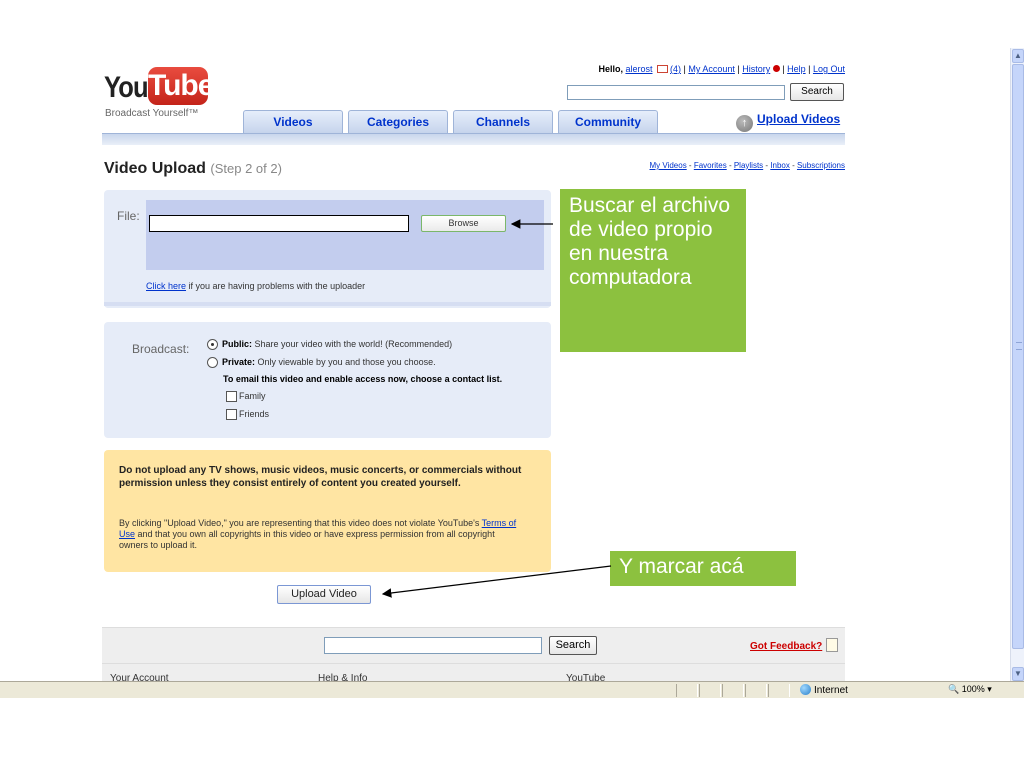  What do you see at coordinates (161, 349) in the screenshot?
I see `broadcast-label: Broadcast:` at bounding box center [161, 349].